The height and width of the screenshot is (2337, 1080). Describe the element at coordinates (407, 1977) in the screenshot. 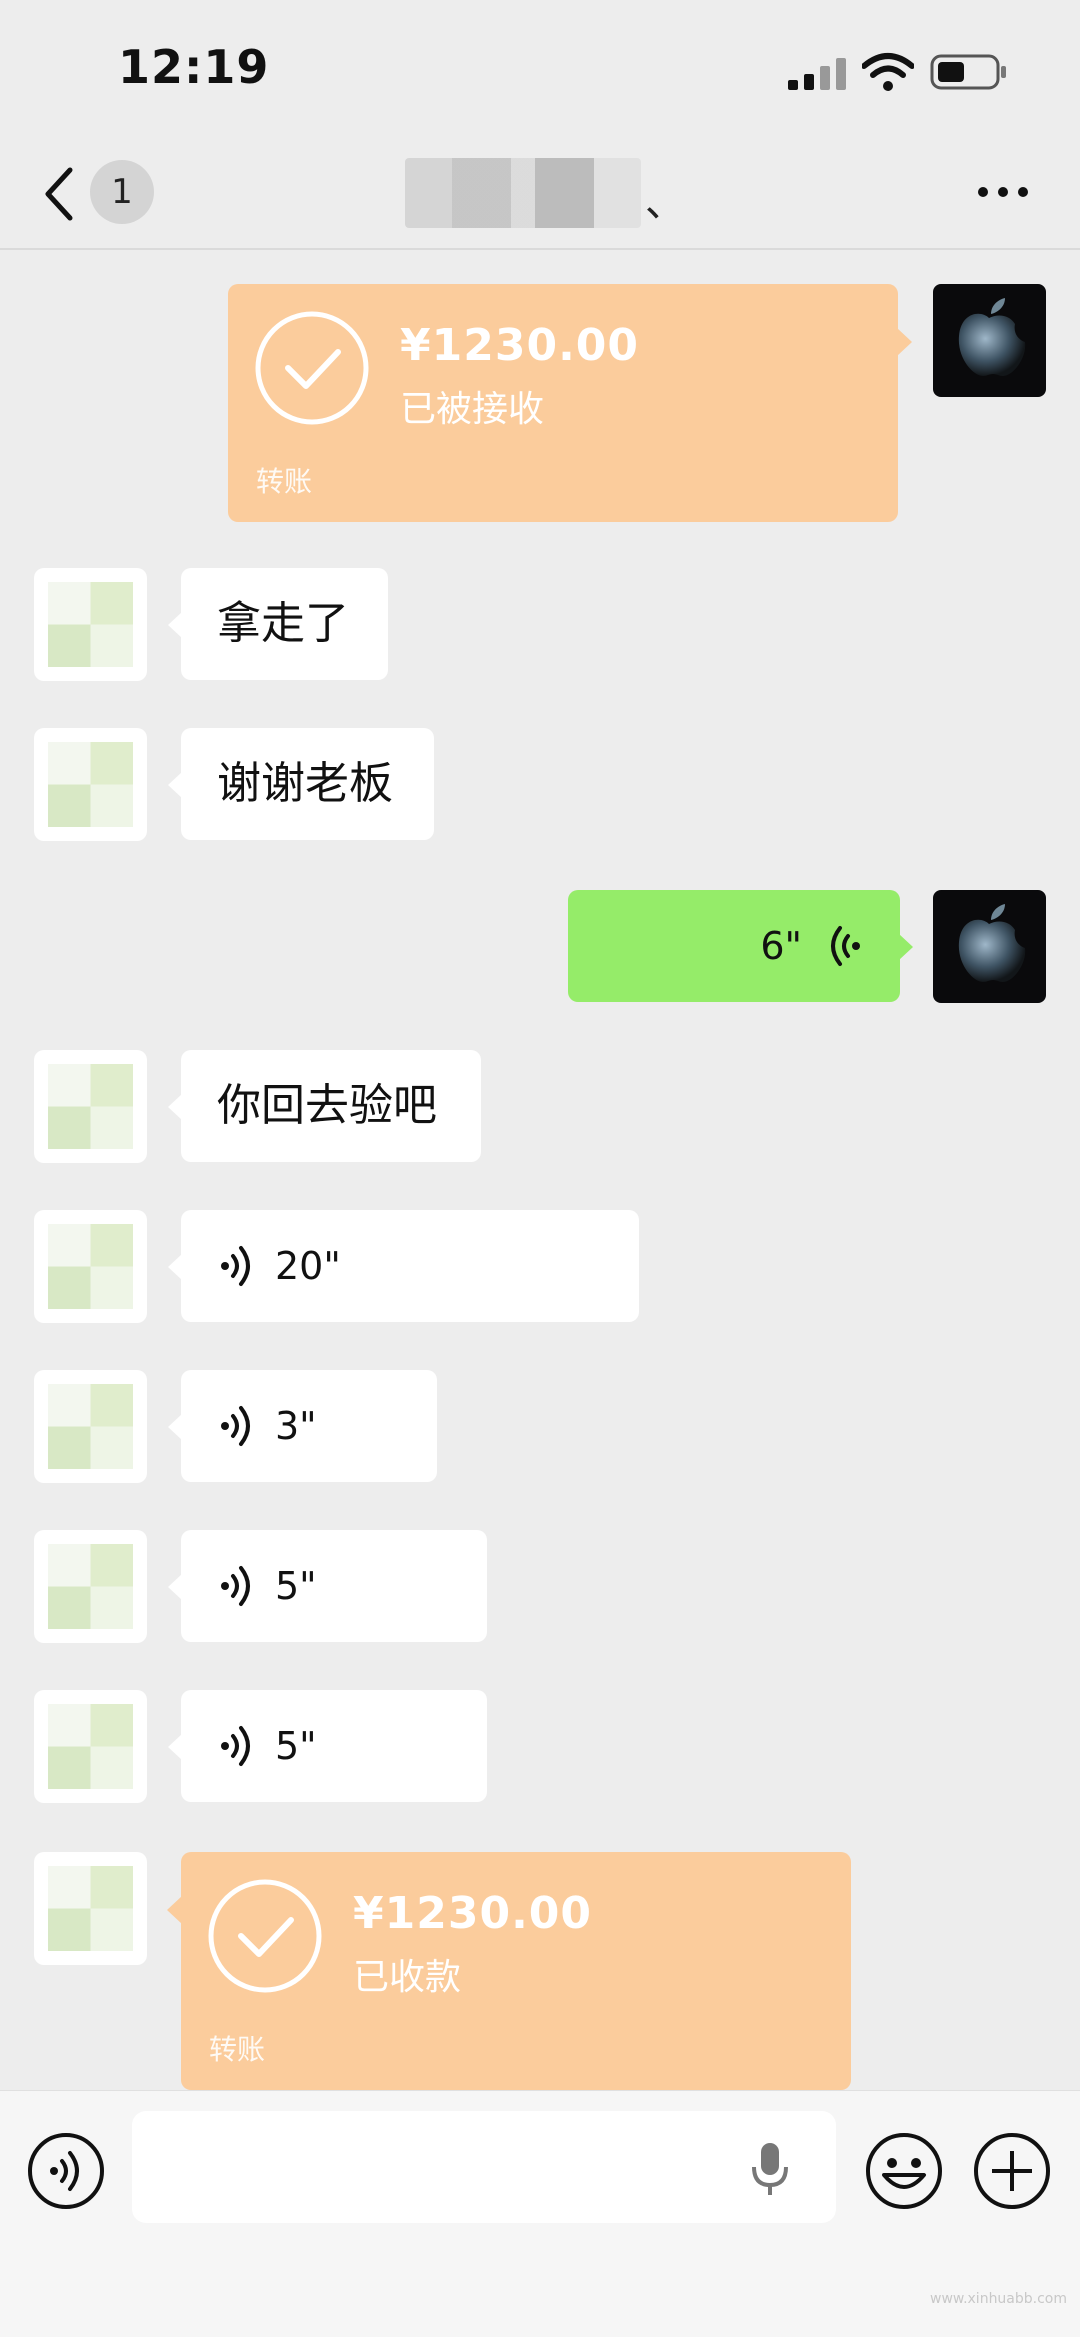

I see `transfer-status: 已收款` at that location.